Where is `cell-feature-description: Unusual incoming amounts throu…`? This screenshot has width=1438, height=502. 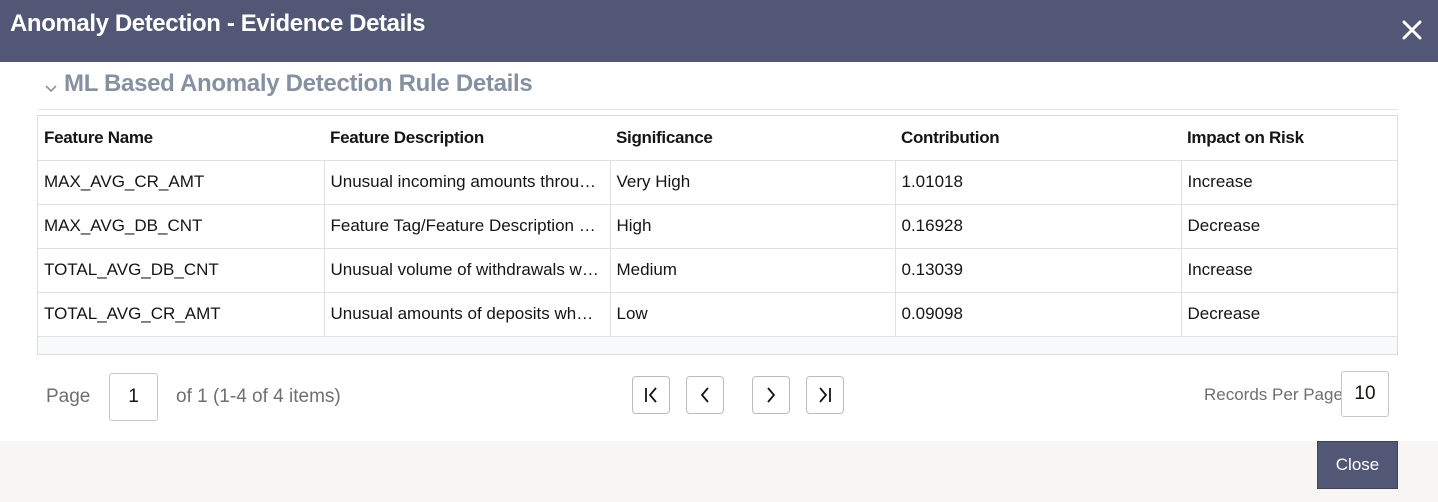 cell-feature-description: Unusual incoming amounts throu… is located at coordinates (467, 182).